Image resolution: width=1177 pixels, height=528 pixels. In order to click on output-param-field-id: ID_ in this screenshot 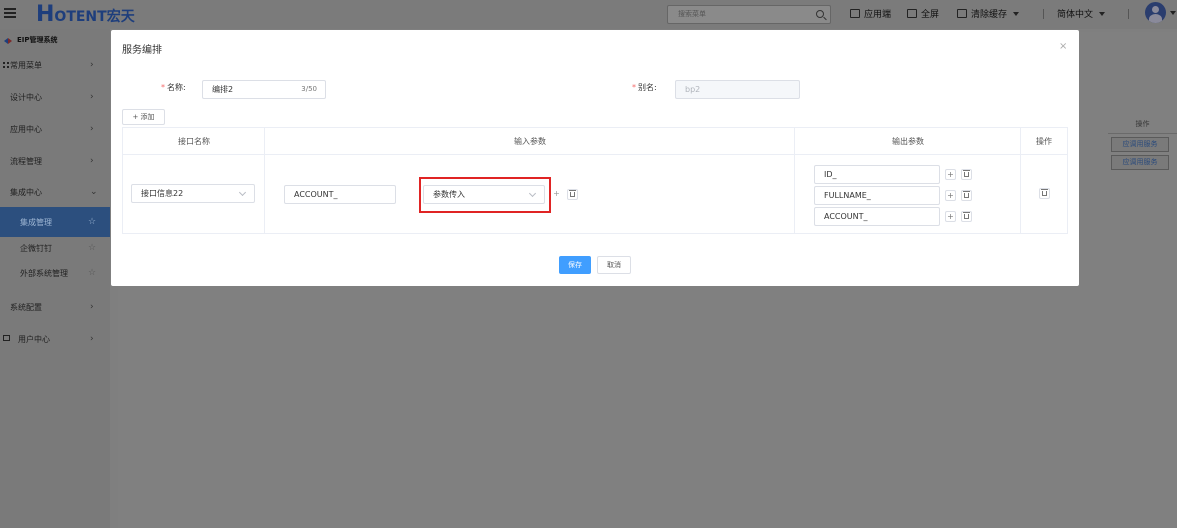, I will do `click(877, 174)`.